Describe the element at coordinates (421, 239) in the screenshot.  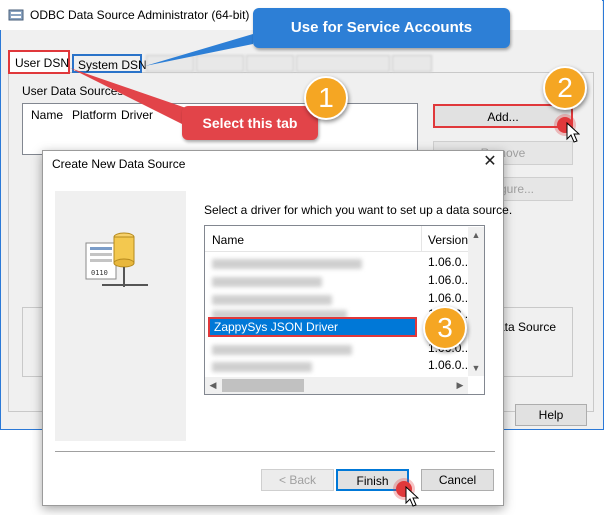
I see `column-separator` at that location.